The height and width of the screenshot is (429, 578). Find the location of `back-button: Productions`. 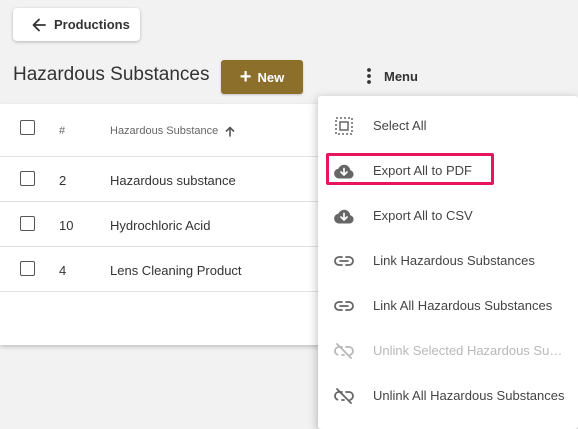

back-button: Productions is located at coordinates (76, 24).